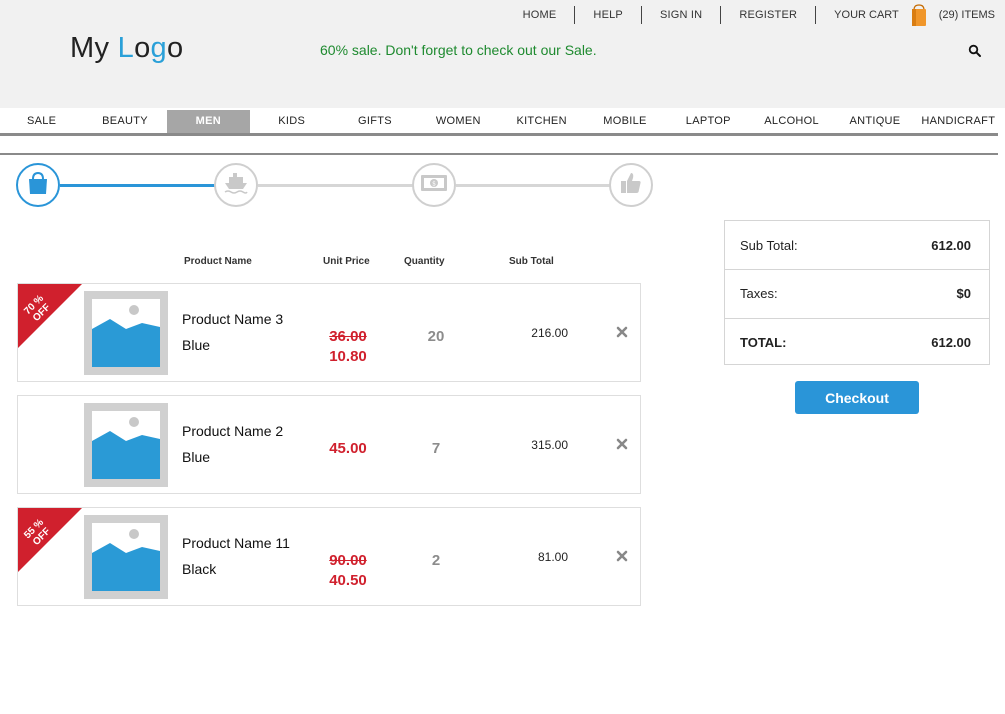 This screenshot has height=714, width=1005. What do you see at coordinates (94, 48) in the screenshot?
I see `logo-text-my: My` at bounding box center [94, 48].